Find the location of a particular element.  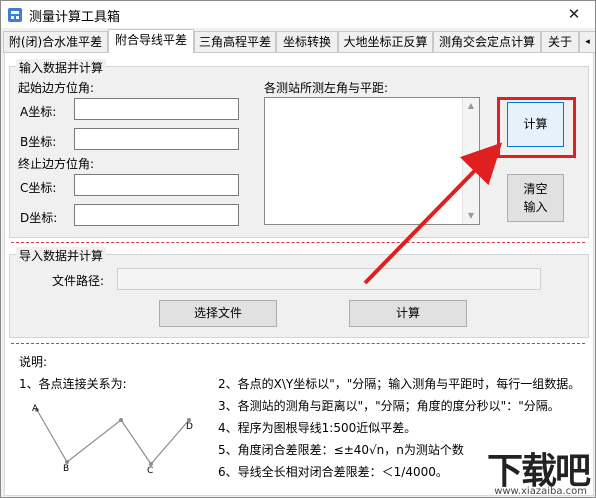

watermark-url: www.xiazaiba.com is located at coordinates (540, 491).